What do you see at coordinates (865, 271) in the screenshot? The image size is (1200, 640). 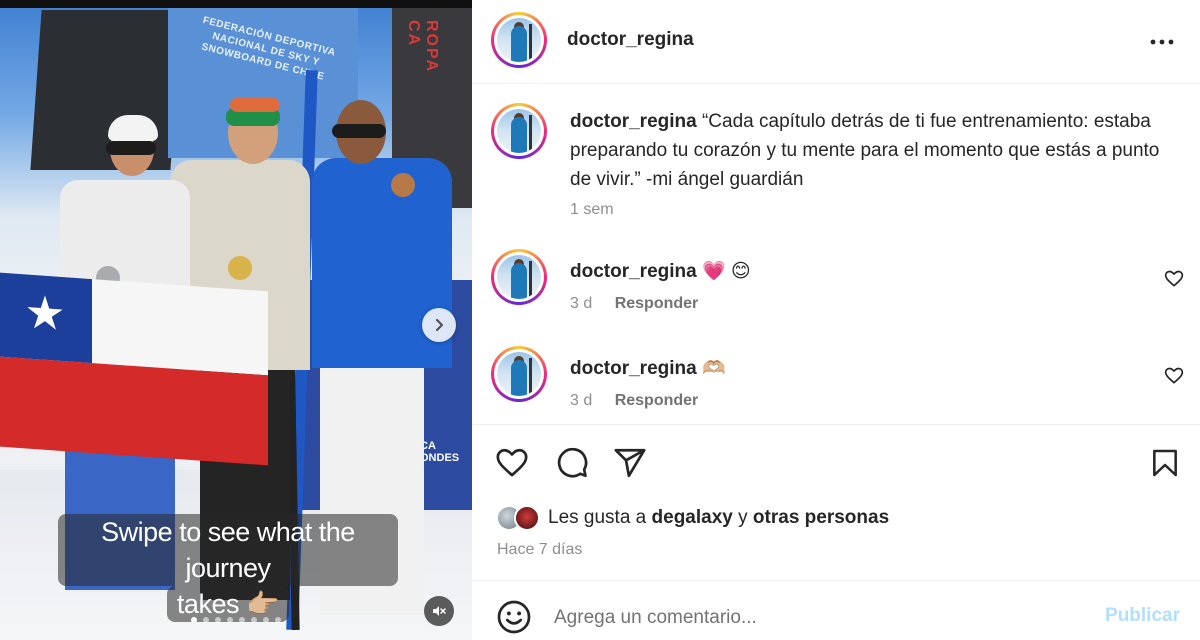 I see `comment-text: doctor_regina 💗 😊` at bounding box center [865, 271].